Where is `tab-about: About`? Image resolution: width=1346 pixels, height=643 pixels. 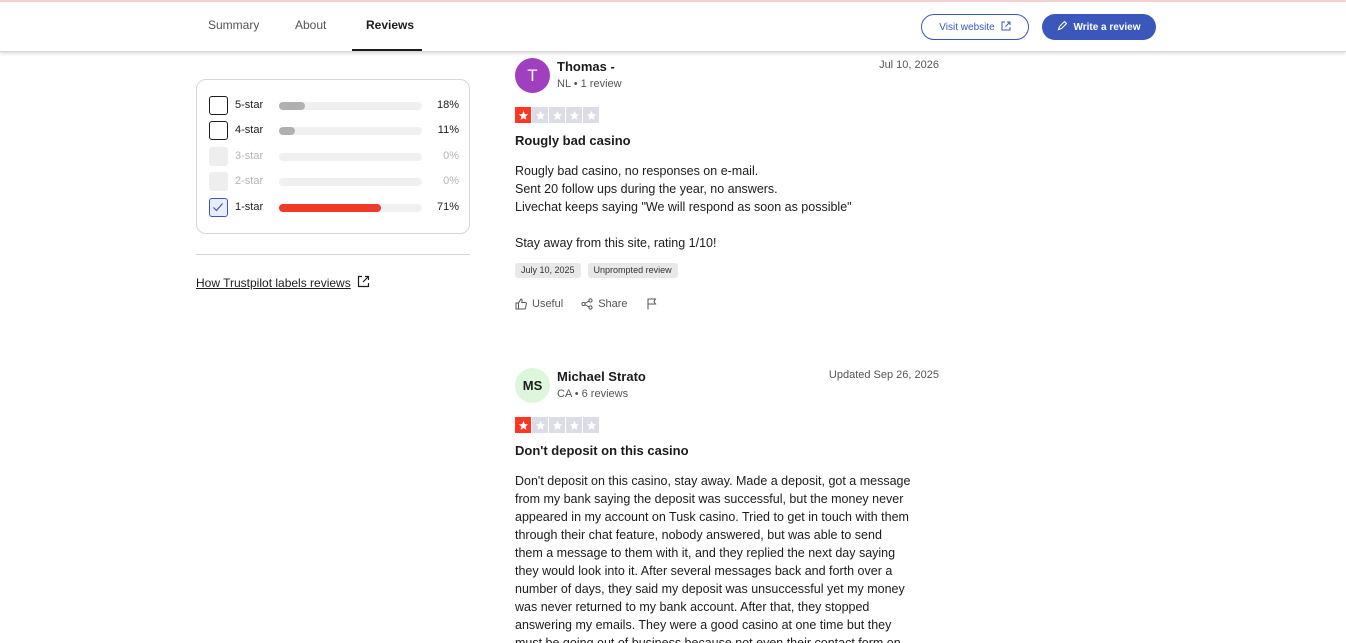
tab-about: About is located at coordinates (310, 26).